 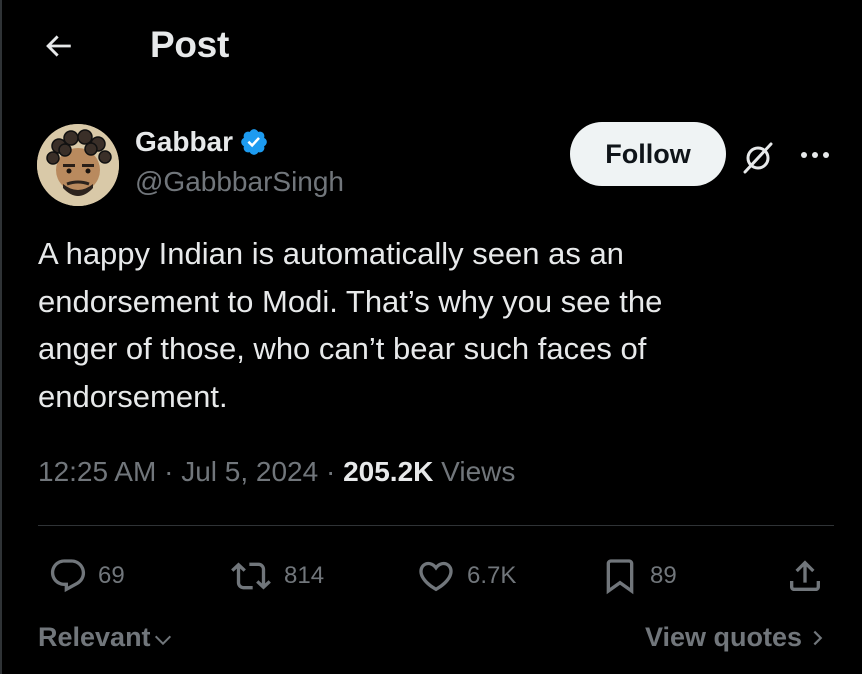 What do you see at coordinates (254, 142) in the screenshot?
I see `verified-badge-icon` at bounding box center [254, 142].